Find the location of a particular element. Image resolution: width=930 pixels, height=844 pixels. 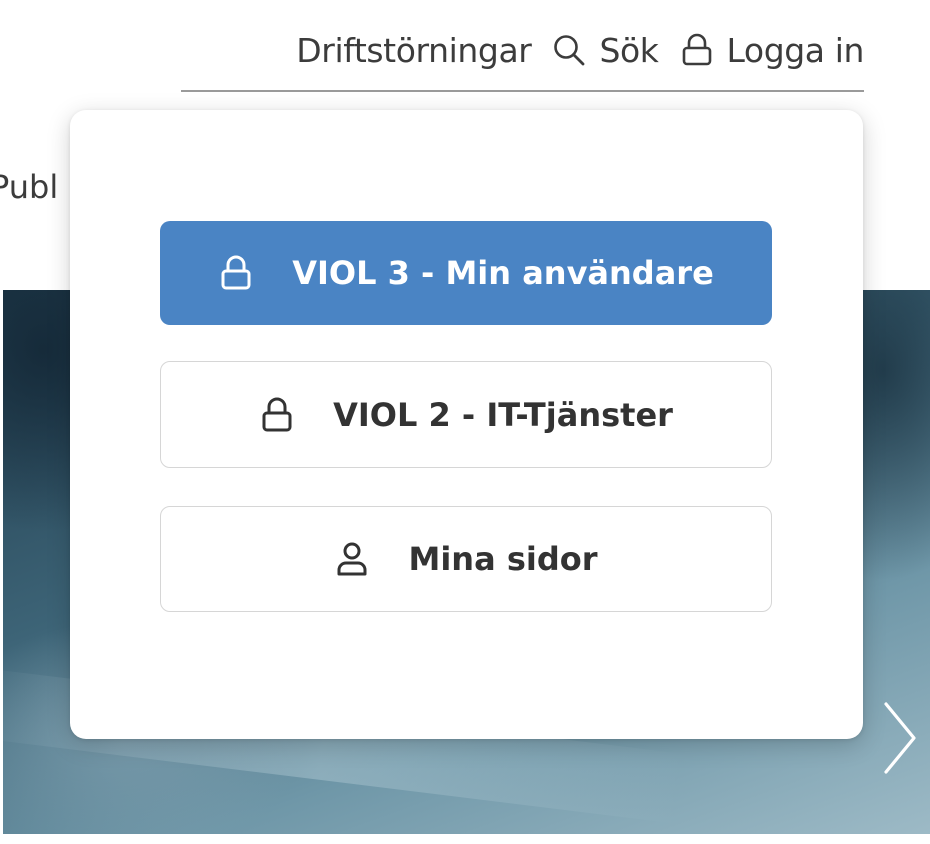

disruptions-label: Driftstörningar is located at coordinates (414, 50).